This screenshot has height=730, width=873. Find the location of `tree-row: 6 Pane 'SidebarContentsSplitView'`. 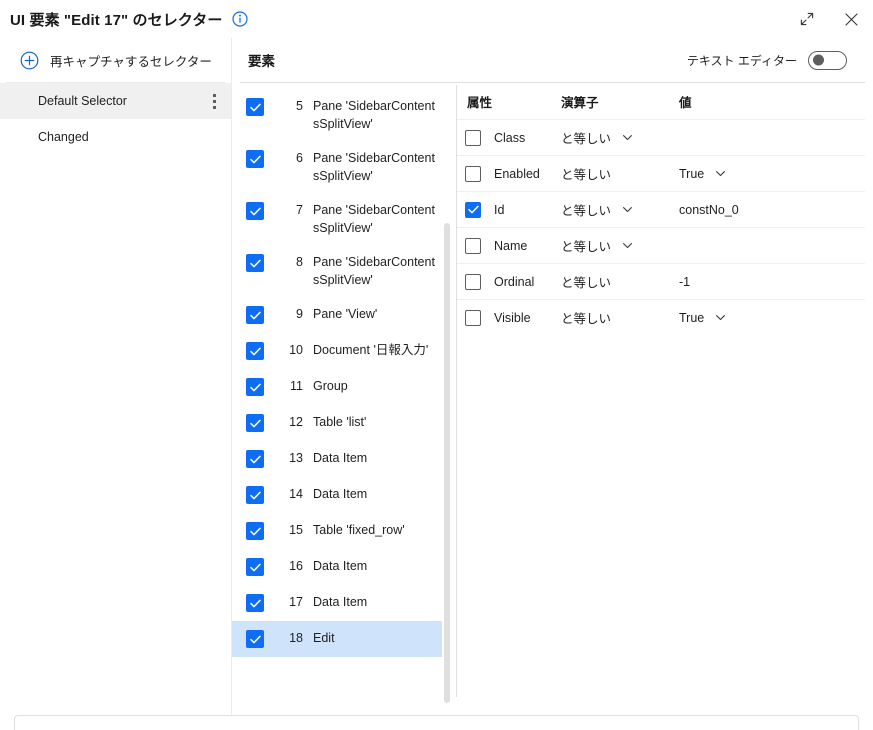

tree-row: 6 Pane 'SidebarContentsSplitView' is located at coordinates (337, 167).